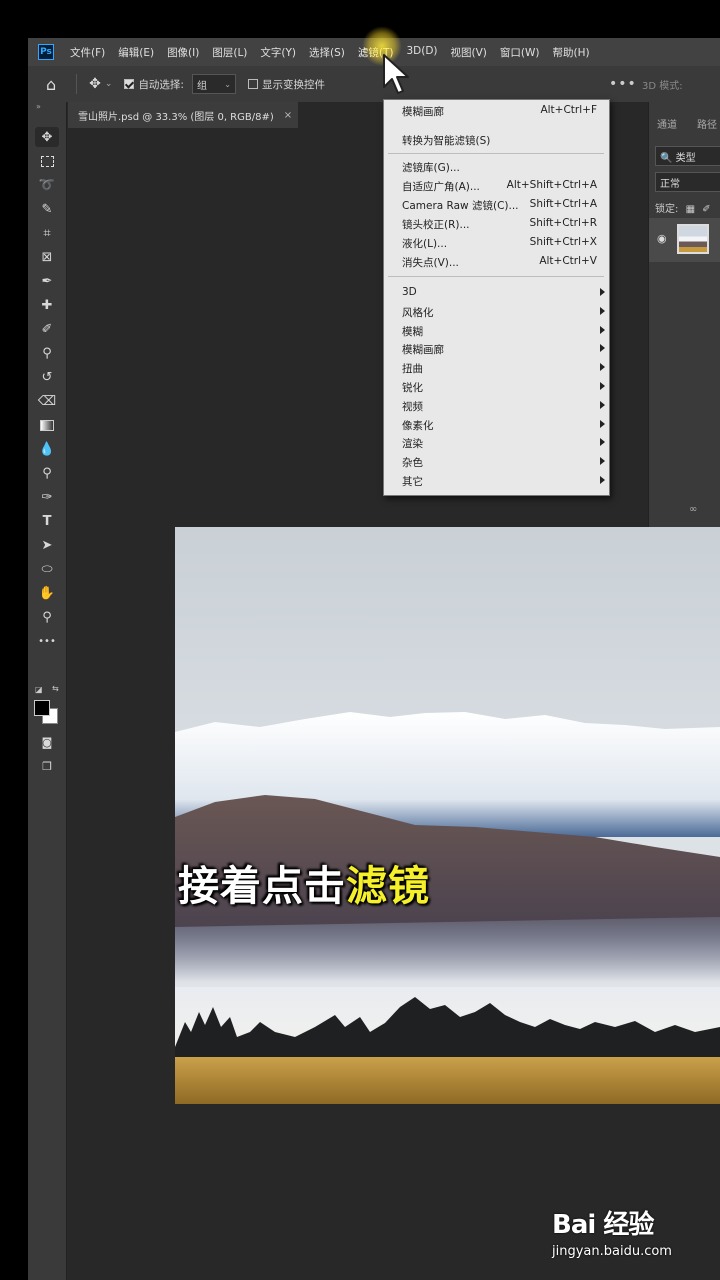 Image resolution: width=720 pixels, height=1280 pixels. I want to click on show-transform-label: 显示变换控件, so click(293, 84).